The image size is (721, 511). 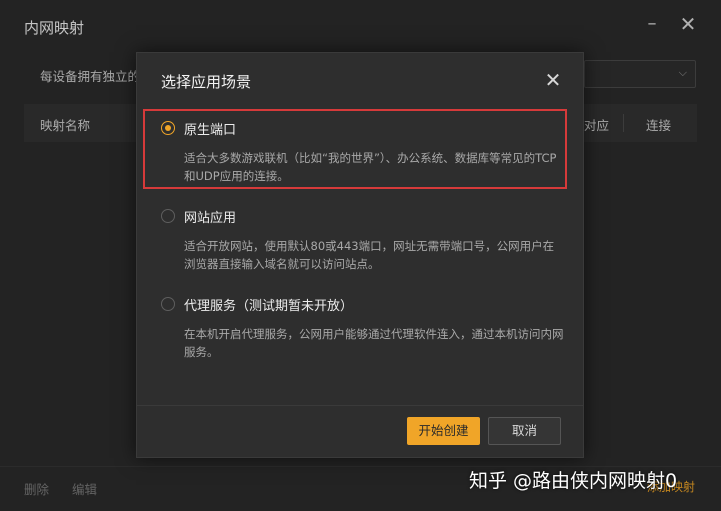 What do you see at coordinates (553, 80) in the screenshot?
I see `dialog-close-icon: ✕` at bounding box center [553, 80].